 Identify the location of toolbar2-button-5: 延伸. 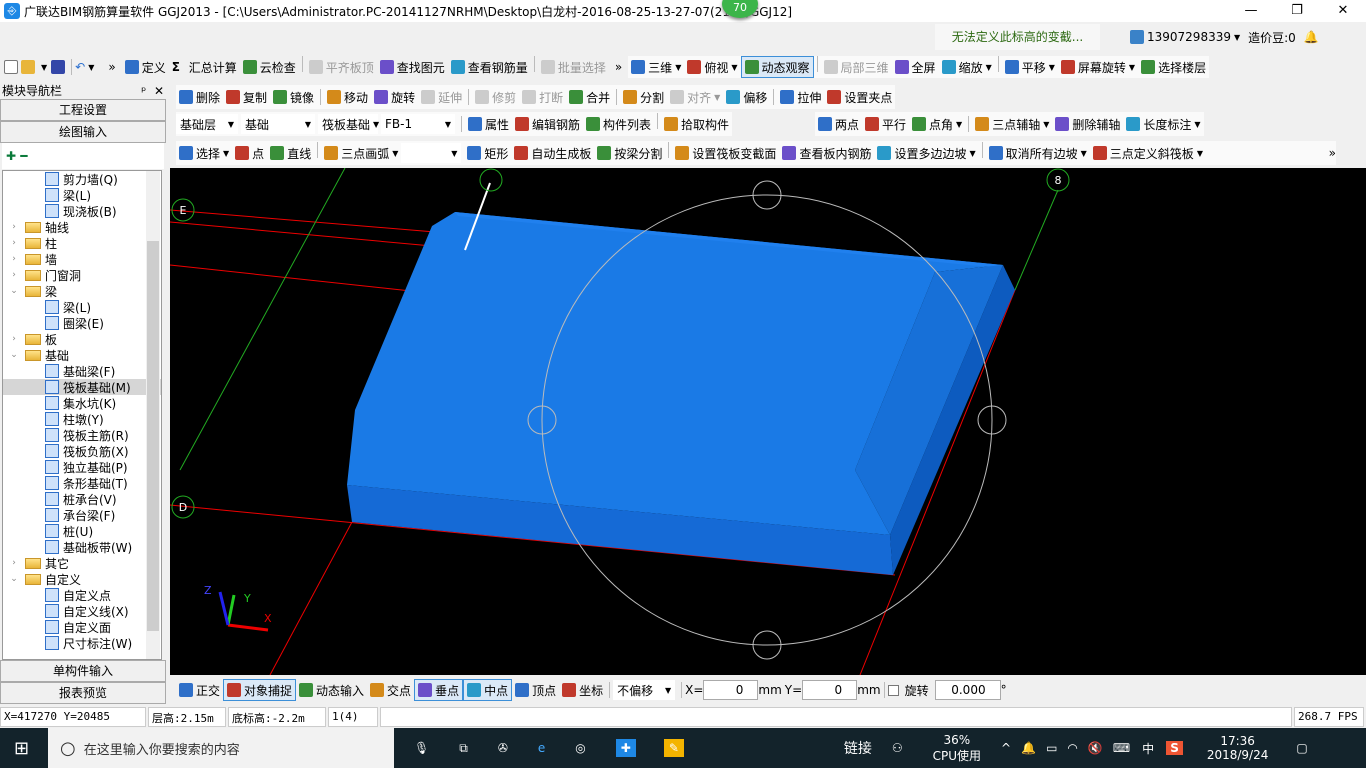
(441, 97).